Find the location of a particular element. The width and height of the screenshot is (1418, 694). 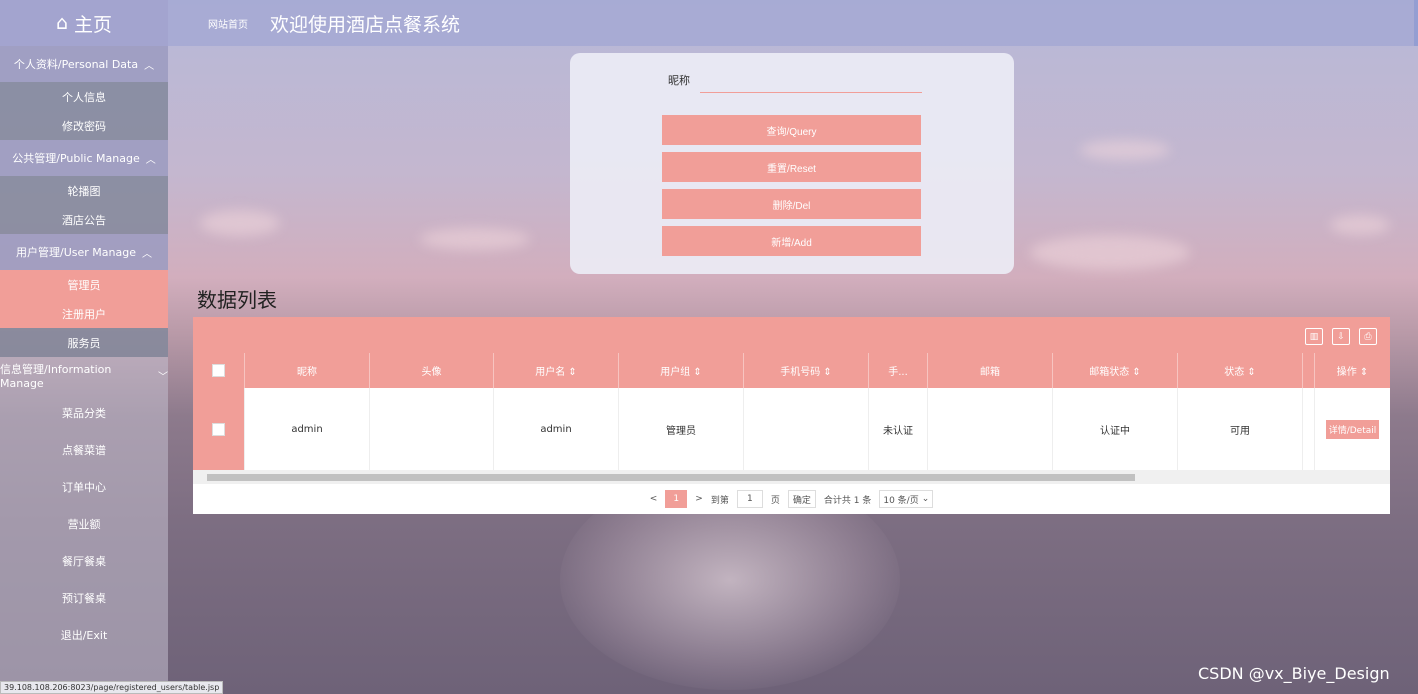

total-count: 合计共 1 条 is located at coordinates (847, 500).